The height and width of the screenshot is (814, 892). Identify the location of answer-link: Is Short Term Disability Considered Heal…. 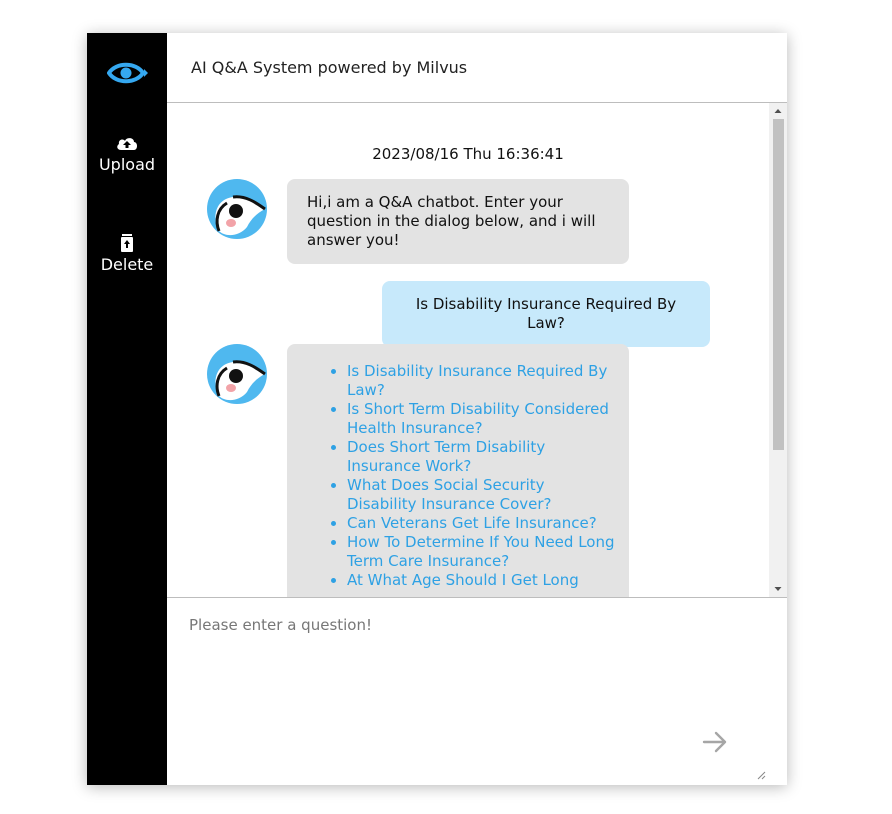
(481, 419).